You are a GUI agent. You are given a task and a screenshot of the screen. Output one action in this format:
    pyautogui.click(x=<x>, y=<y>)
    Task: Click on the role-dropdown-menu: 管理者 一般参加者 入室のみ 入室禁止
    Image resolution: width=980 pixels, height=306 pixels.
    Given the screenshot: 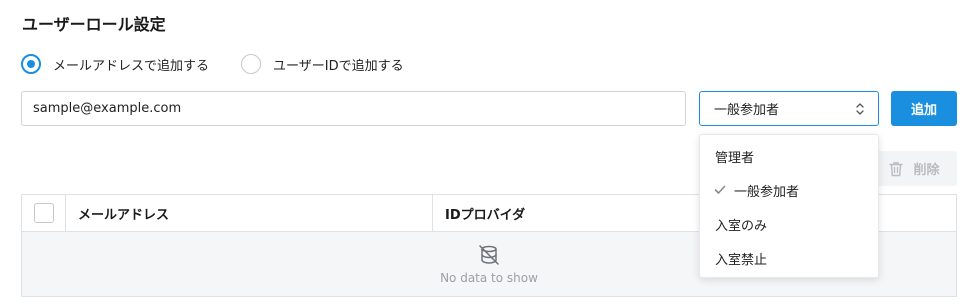 What is the action you would take?
    pyautogui.click(x=789, y=206)
    